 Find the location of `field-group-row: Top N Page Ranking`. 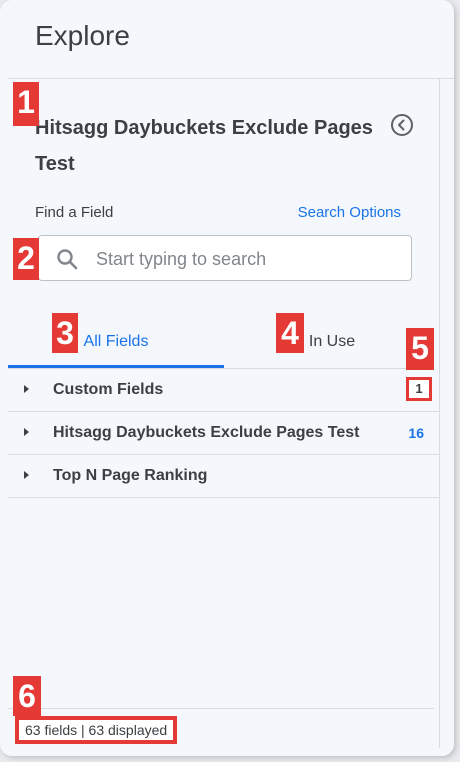

field-group-row: Top N Page Ranking is located at coordinates (224, 476).